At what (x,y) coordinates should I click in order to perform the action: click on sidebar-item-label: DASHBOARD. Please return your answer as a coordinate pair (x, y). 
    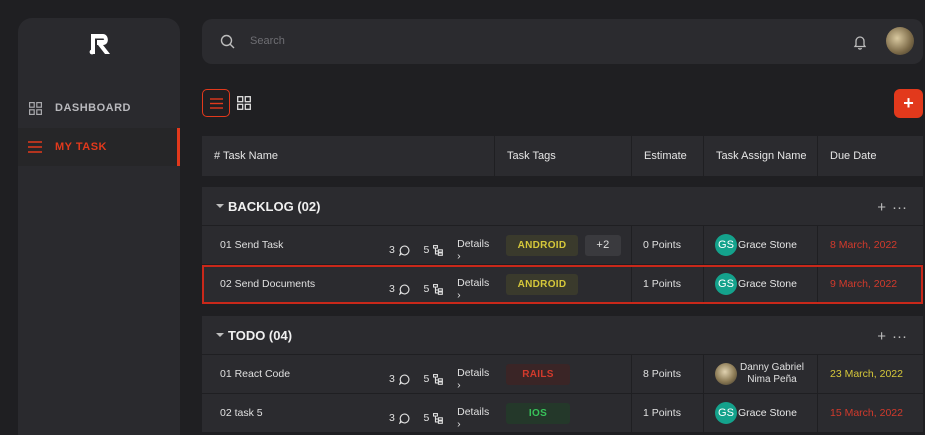
    Looking at the image, I should click on (93, 108).